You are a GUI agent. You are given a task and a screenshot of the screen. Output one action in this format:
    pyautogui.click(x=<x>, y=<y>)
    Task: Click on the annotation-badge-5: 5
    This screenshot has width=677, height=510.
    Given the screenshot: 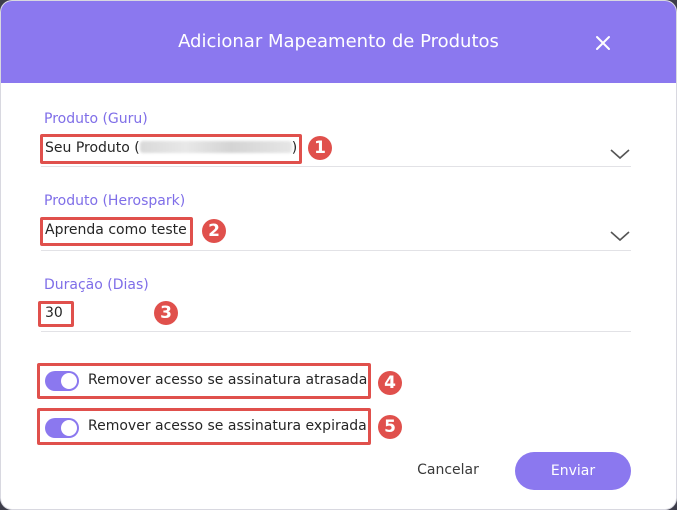 What is the action you would take?
    pyautogui.click(x=390, y=427)
    